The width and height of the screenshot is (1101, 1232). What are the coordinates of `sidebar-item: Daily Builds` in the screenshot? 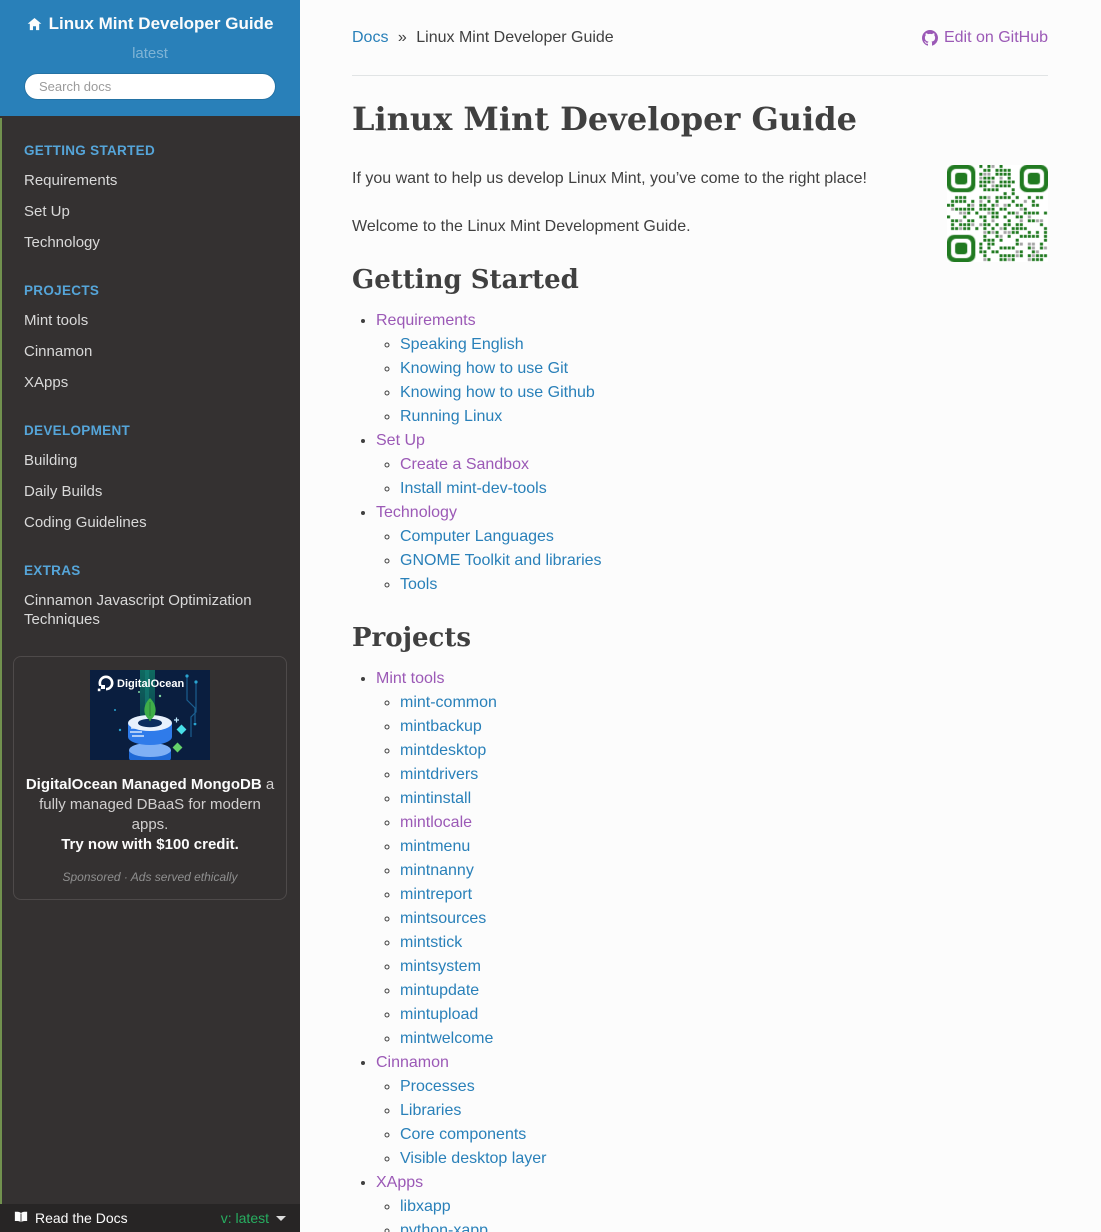 It's located at (150, 491).